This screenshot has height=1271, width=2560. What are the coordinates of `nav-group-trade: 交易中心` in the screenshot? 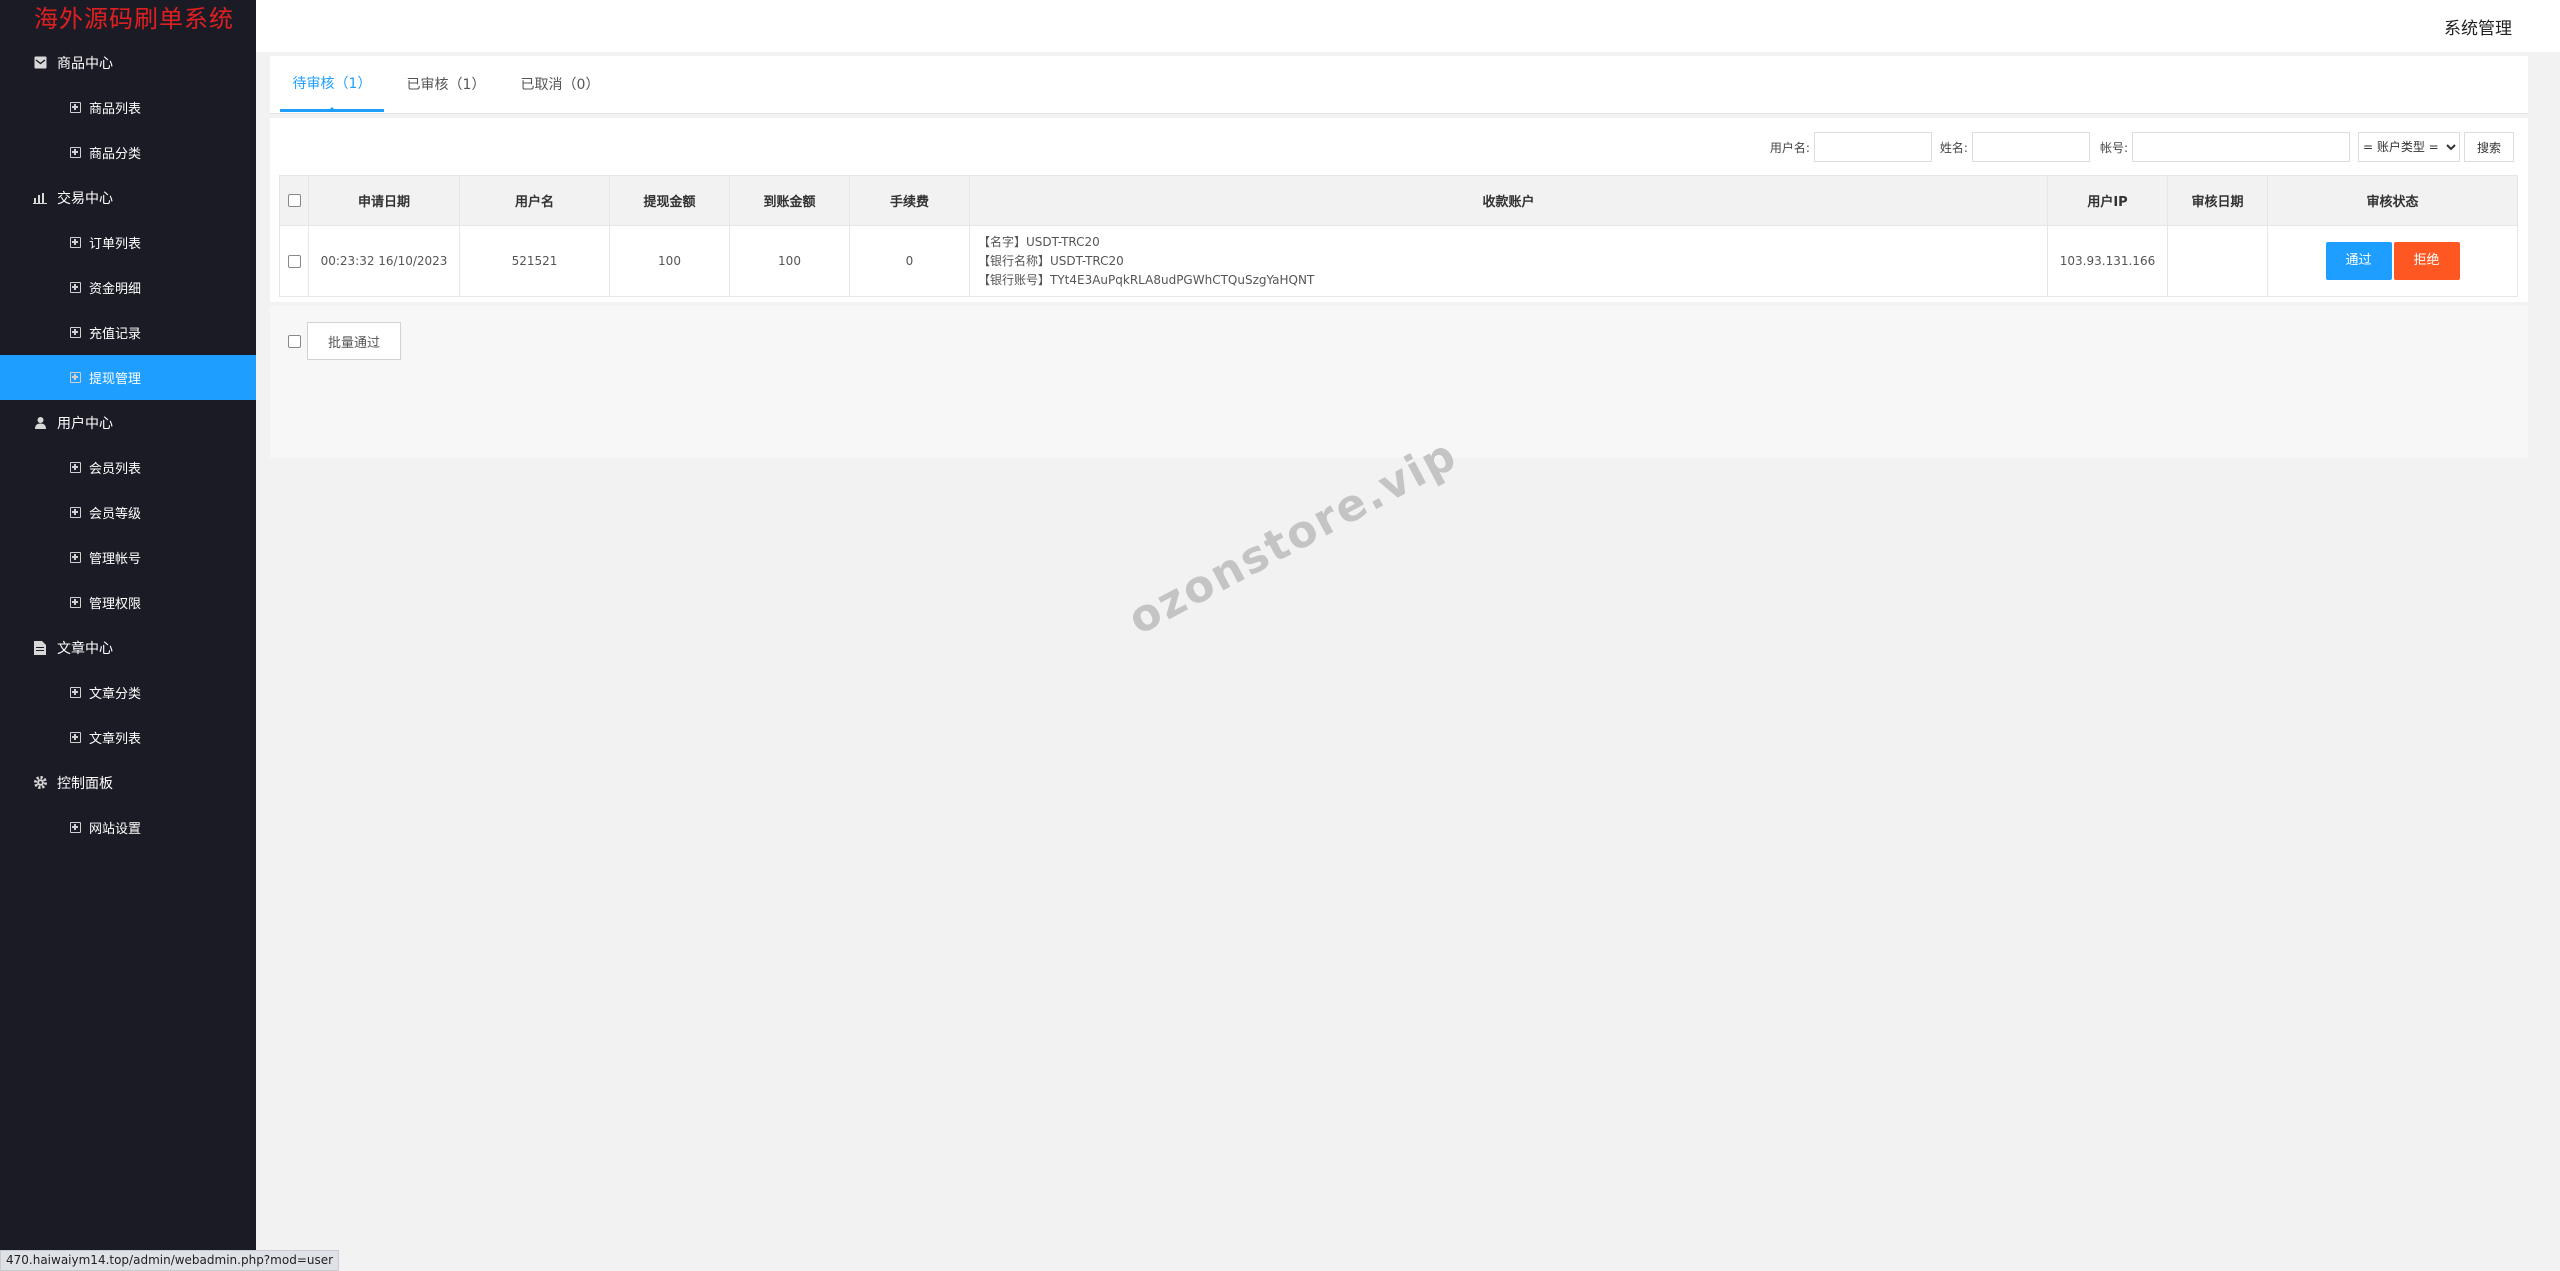 It's located at (128, 197).